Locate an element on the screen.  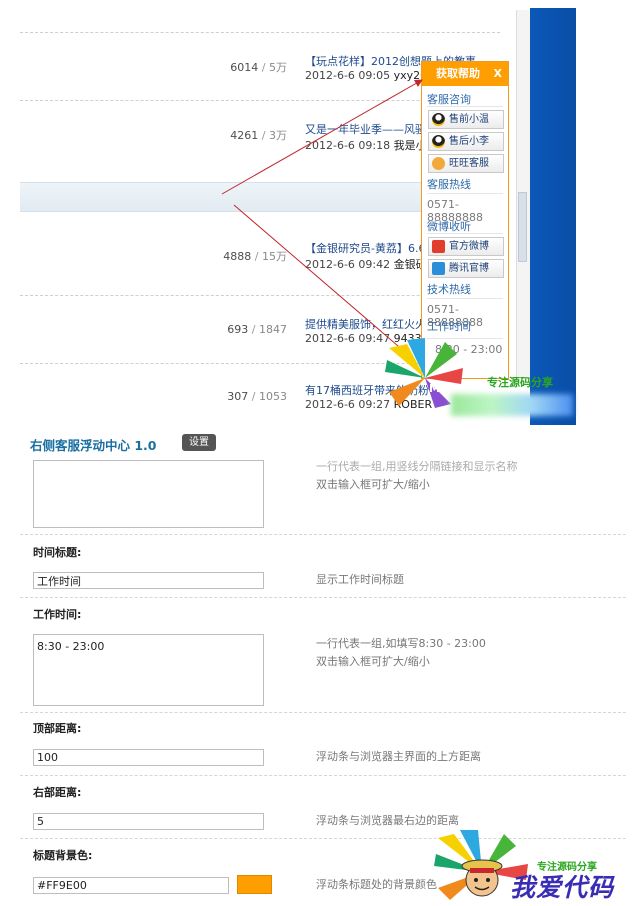
work-time-textarea: 8:30 - 23:00 is located at coordinates (148, 670).